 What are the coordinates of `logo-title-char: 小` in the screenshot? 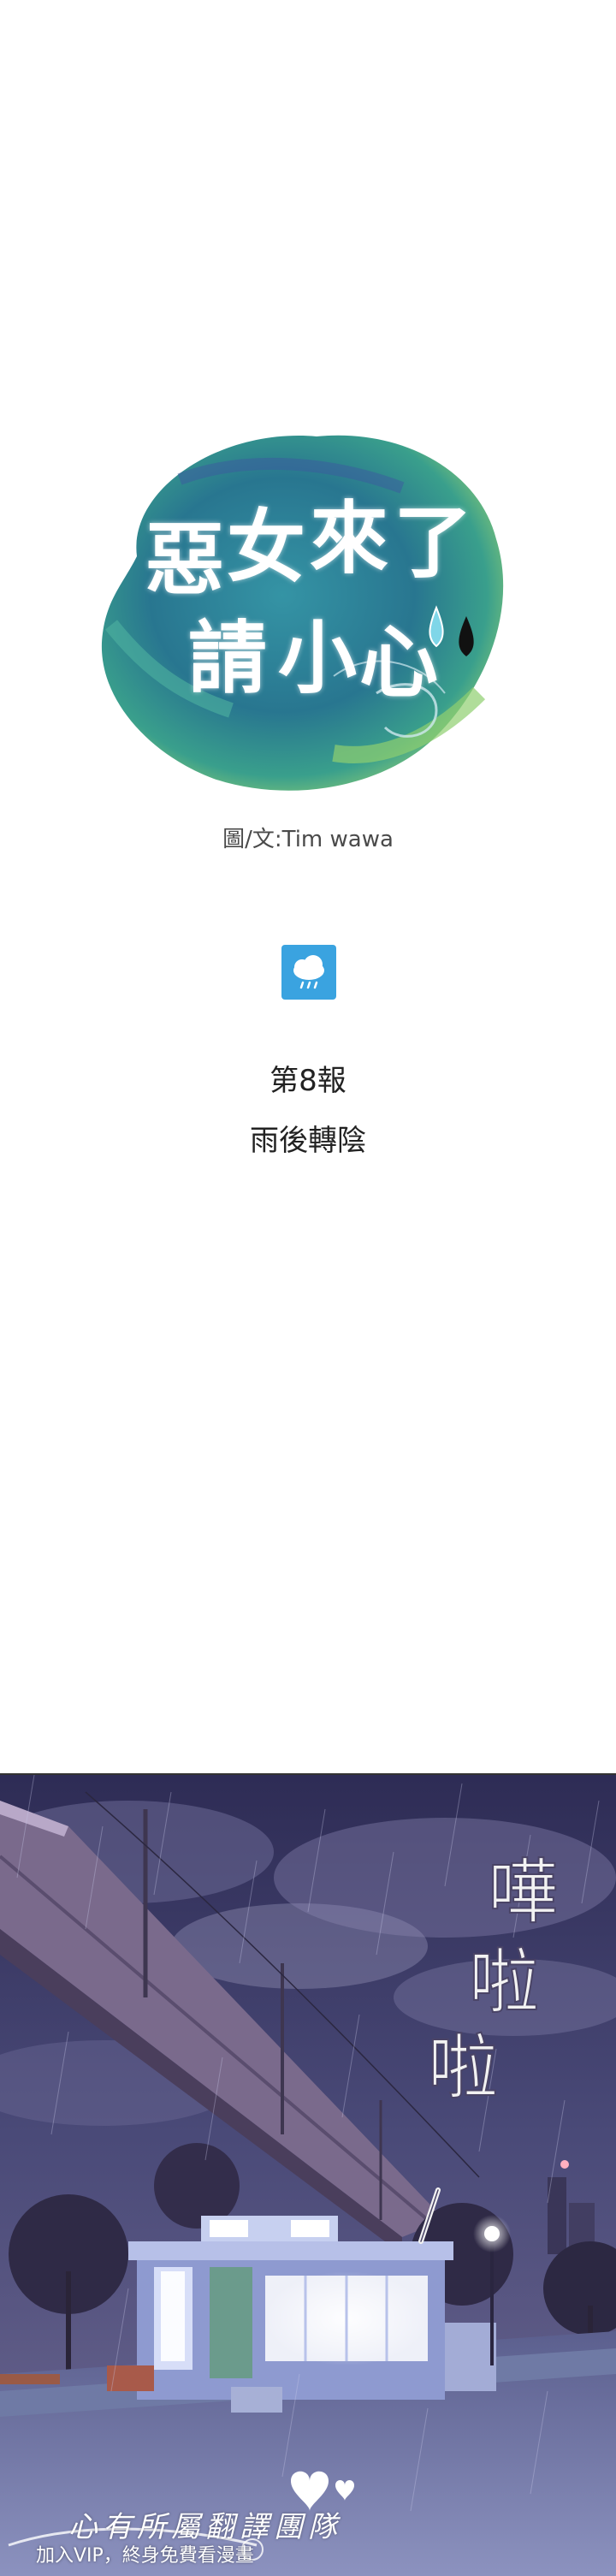 It's located at (318, 658).